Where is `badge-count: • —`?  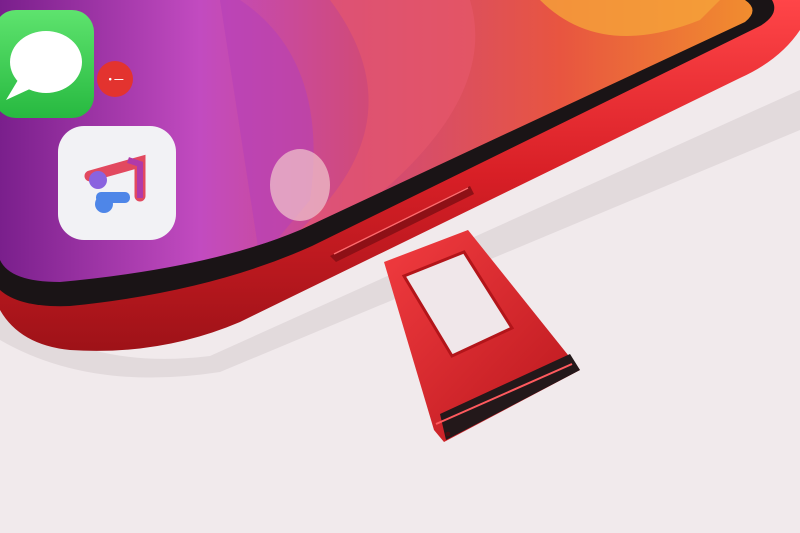
badge-count: • — is located at coordinates (116, 79).